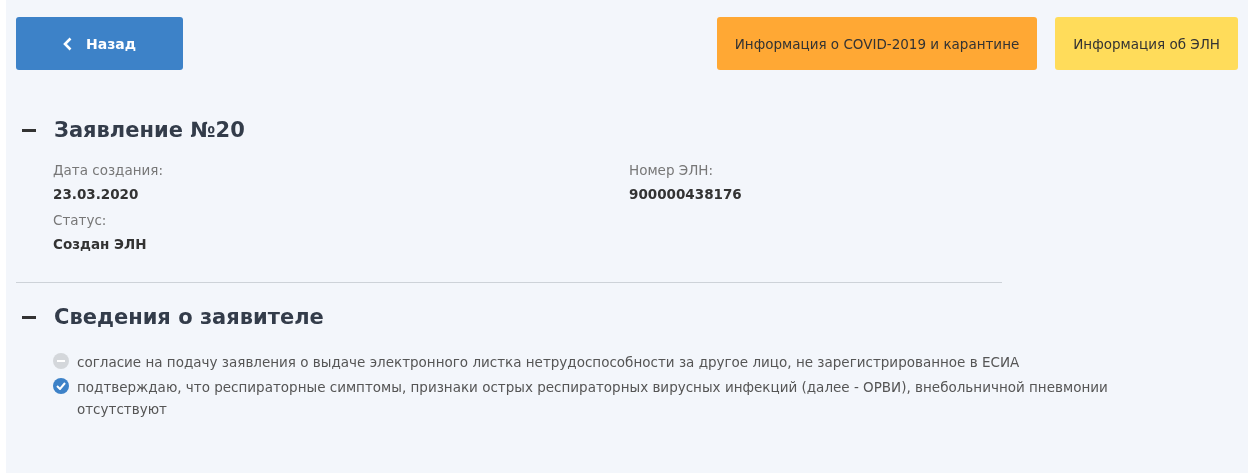 This screenshot has height=473, width=1254. What do you see at coordinates (189, 317) in the screenshot?
I see `section-title: Сведения о заявителе` at bounding box center [189, 317].